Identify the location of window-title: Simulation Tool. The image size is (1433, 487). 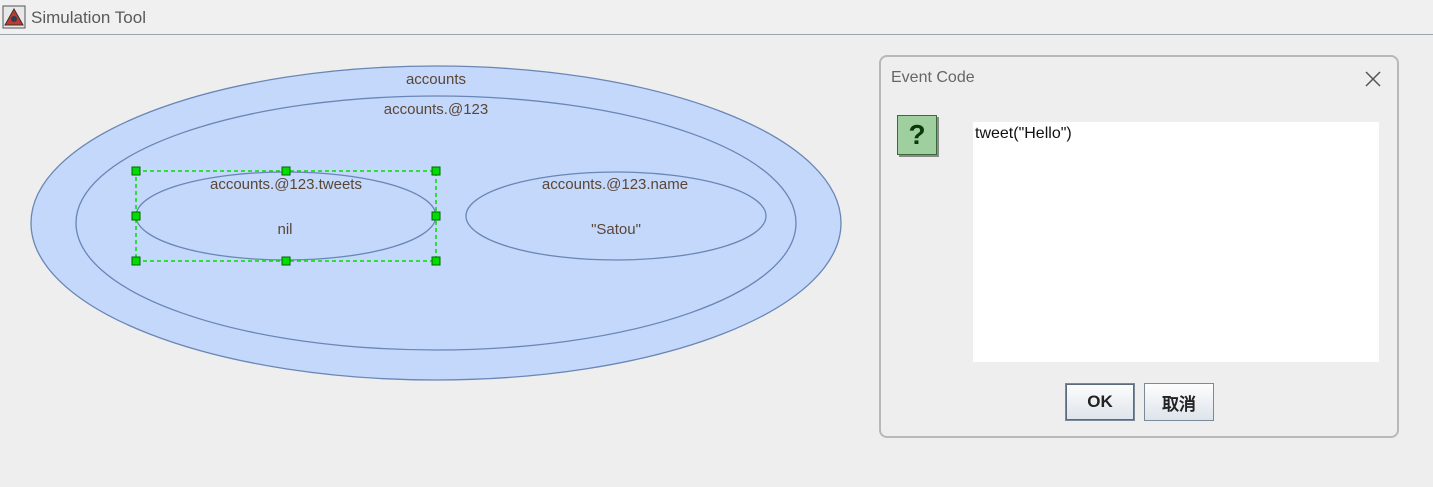
(88, 17).